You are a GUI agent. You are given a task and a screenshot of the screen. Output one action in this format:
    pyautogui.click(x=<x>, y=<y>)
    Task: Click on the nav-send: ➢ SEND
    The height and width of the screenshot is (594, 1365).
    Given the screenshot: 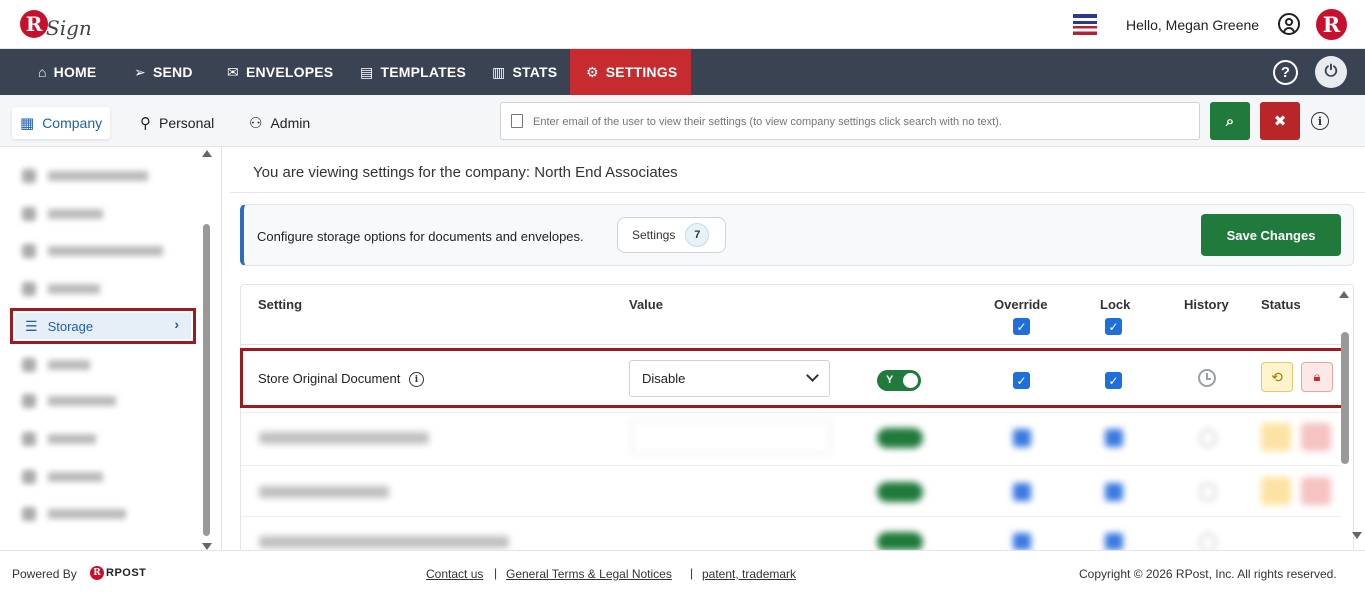 What is the action you would take?
    pyautogui.click(x=163, y=72)
    